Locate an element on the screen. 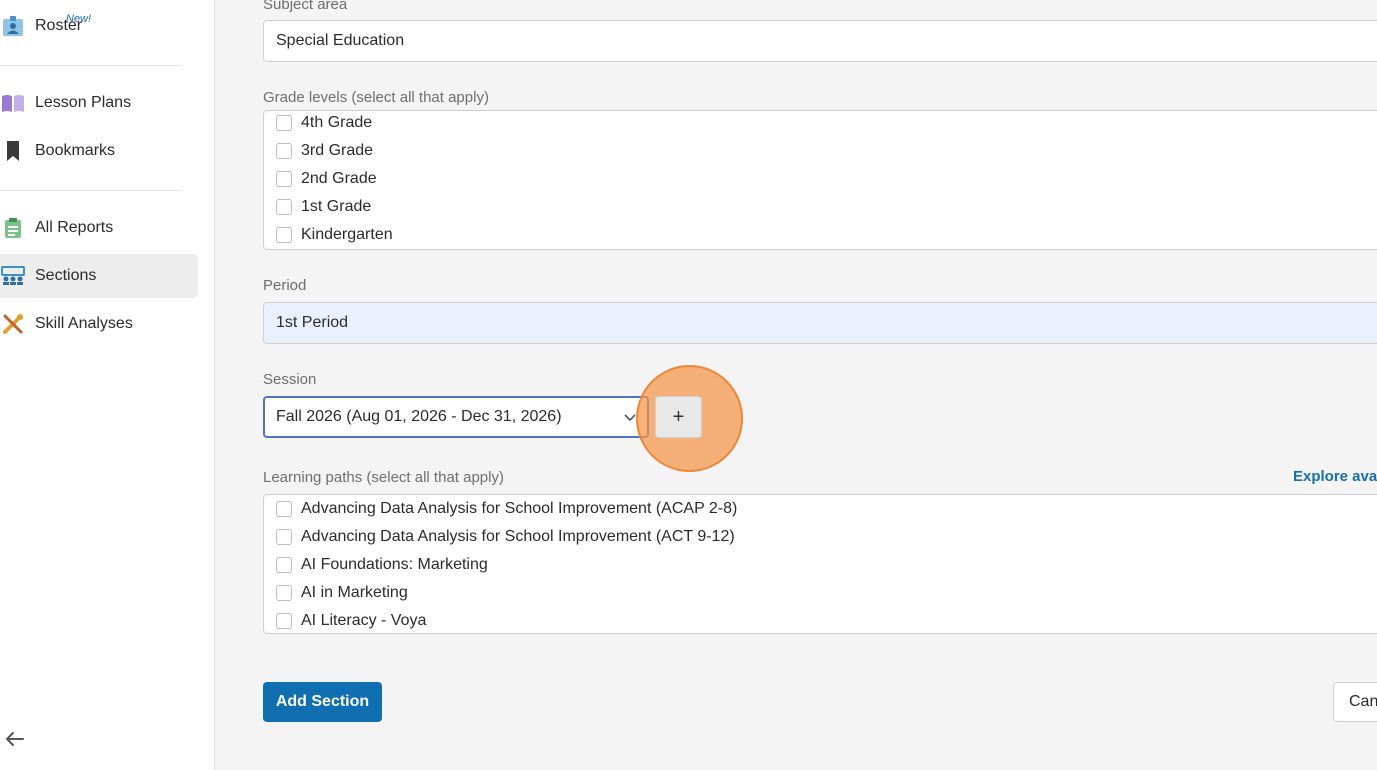 This screenshot has width=1377, height=770. subject-area-input: Special Education is located at coordinates (820, 41).